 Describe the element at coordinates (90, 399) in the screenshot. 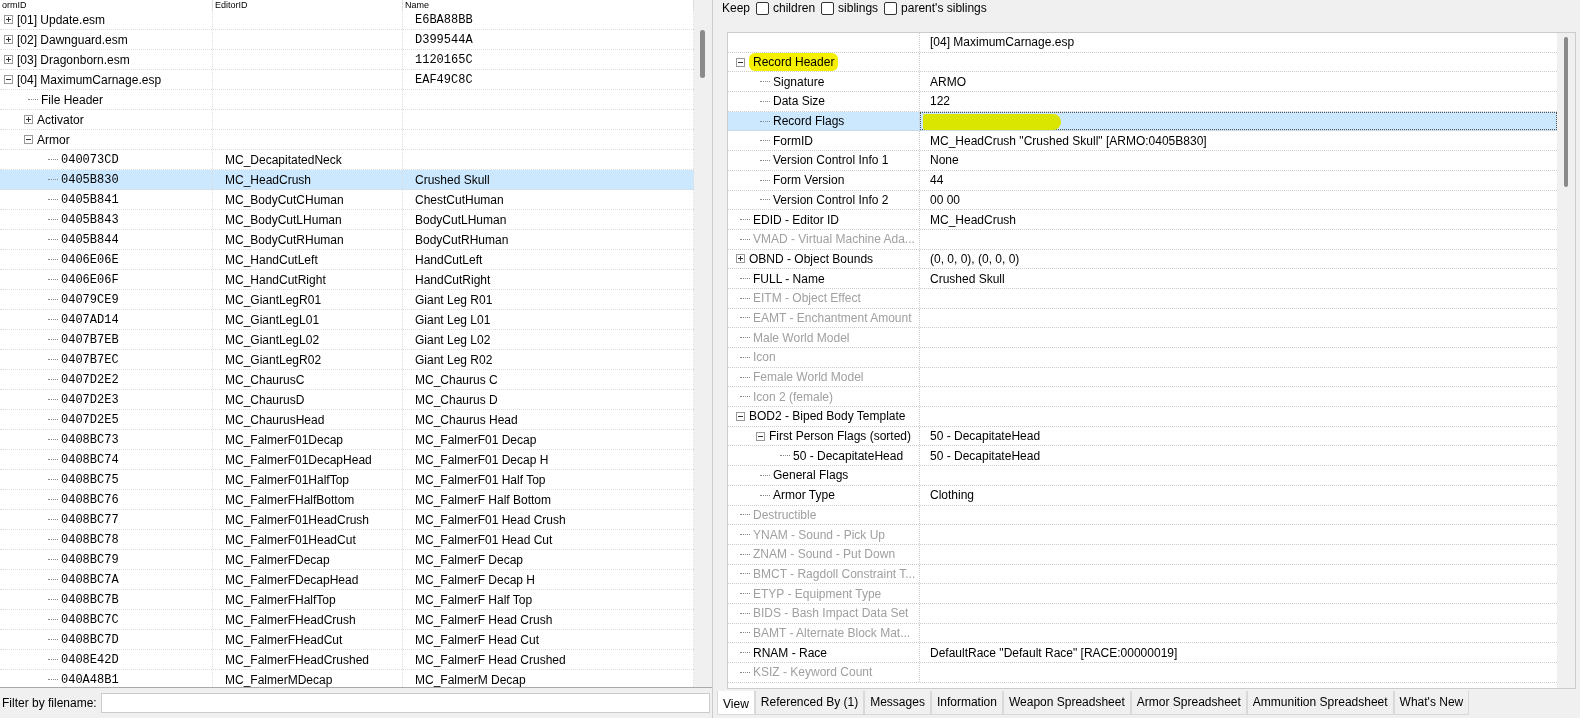

I see `form-id: 0407D2E3` at that location.